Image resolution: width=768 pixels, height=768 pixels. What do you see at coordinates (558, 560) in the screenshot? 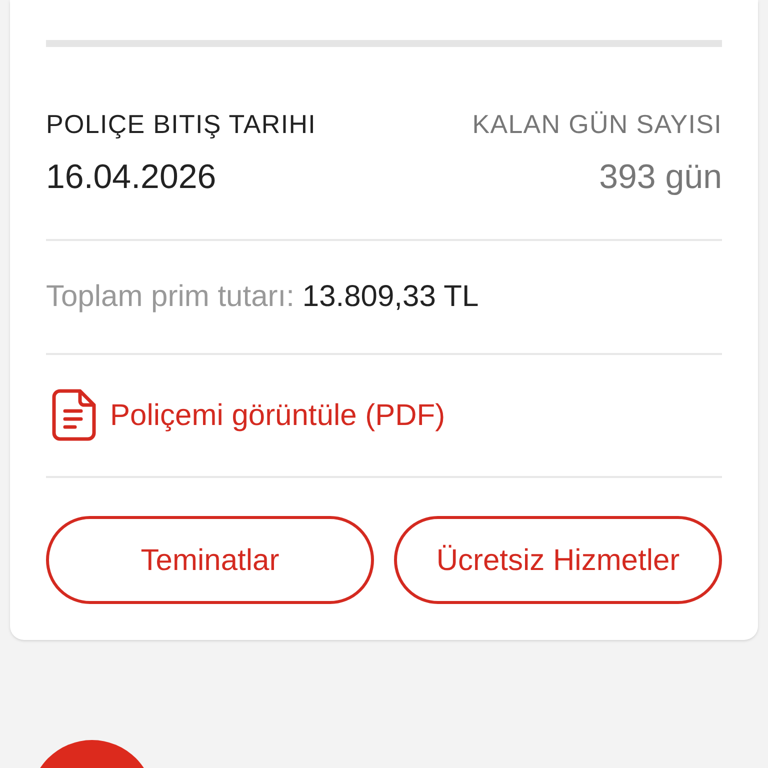
I see `outline-button: Ücretsiz Hizmetler` at bounding box center [558, 560].